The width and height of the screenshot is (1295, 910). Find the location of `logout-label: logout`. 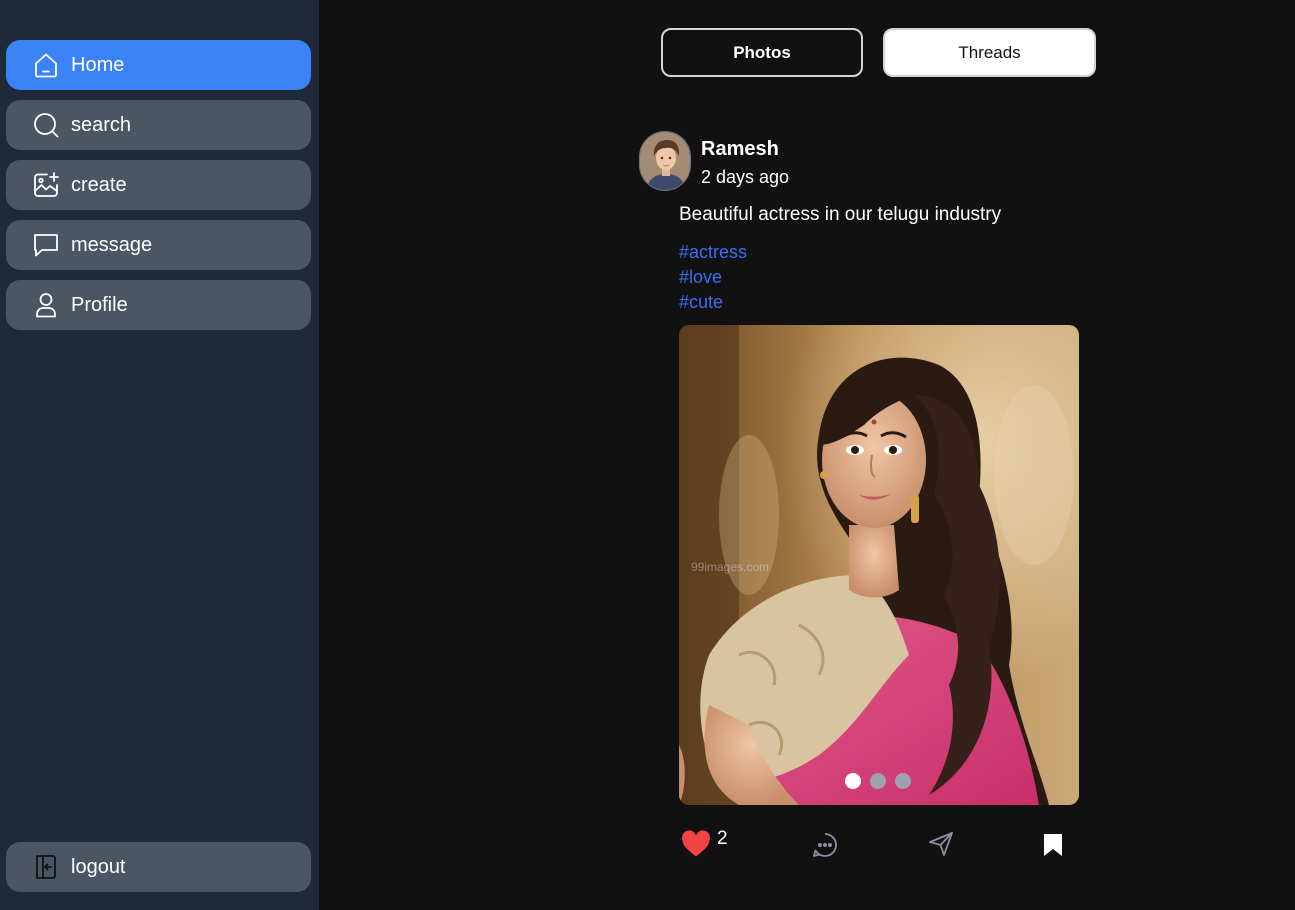

logout-label: logout is located at coordinates (98, 866).